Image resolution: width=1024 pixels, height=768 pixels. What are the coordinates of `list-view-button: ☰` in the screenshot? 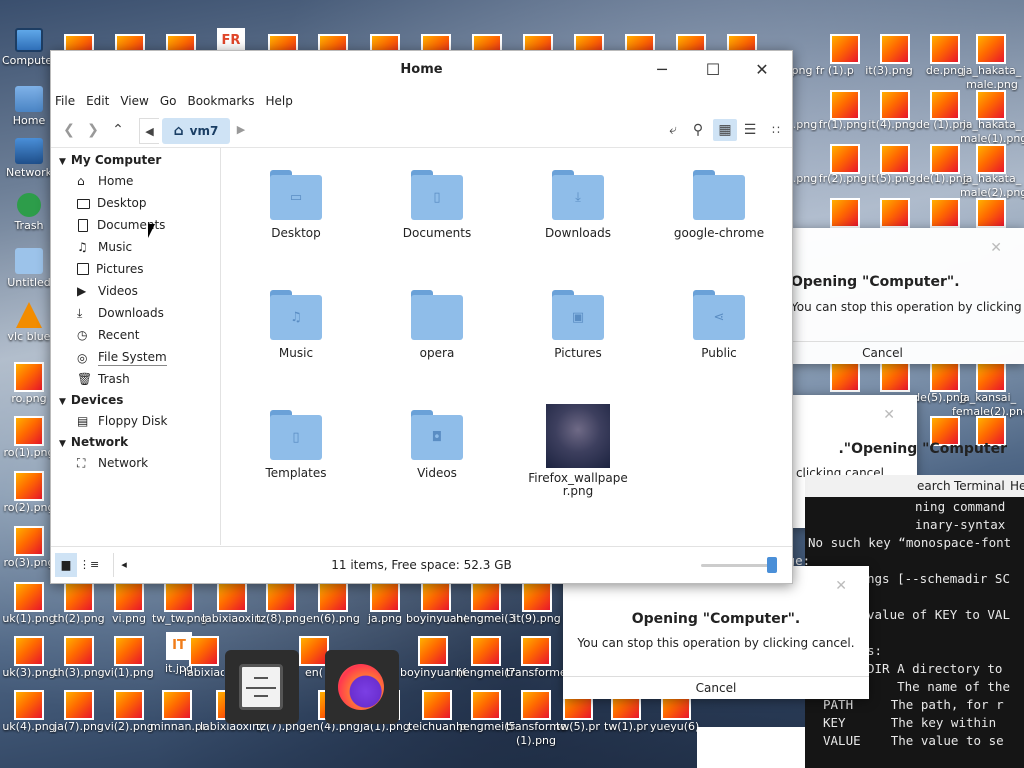 It's located at (750, 130).